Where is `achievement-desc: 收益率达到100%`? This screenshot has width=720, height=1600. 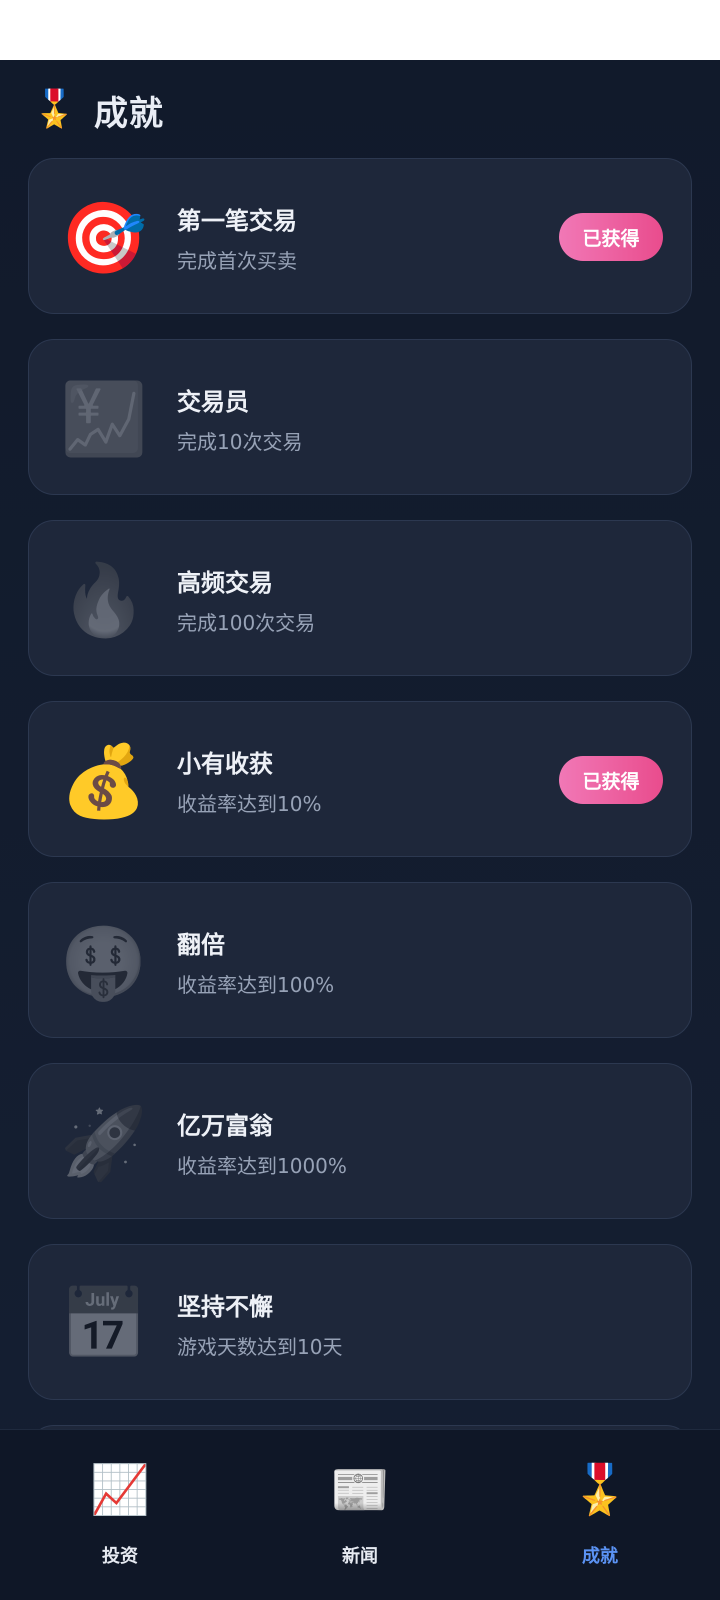
achievement-desc: 收益率达到100% is located at coordinates (256, 985).